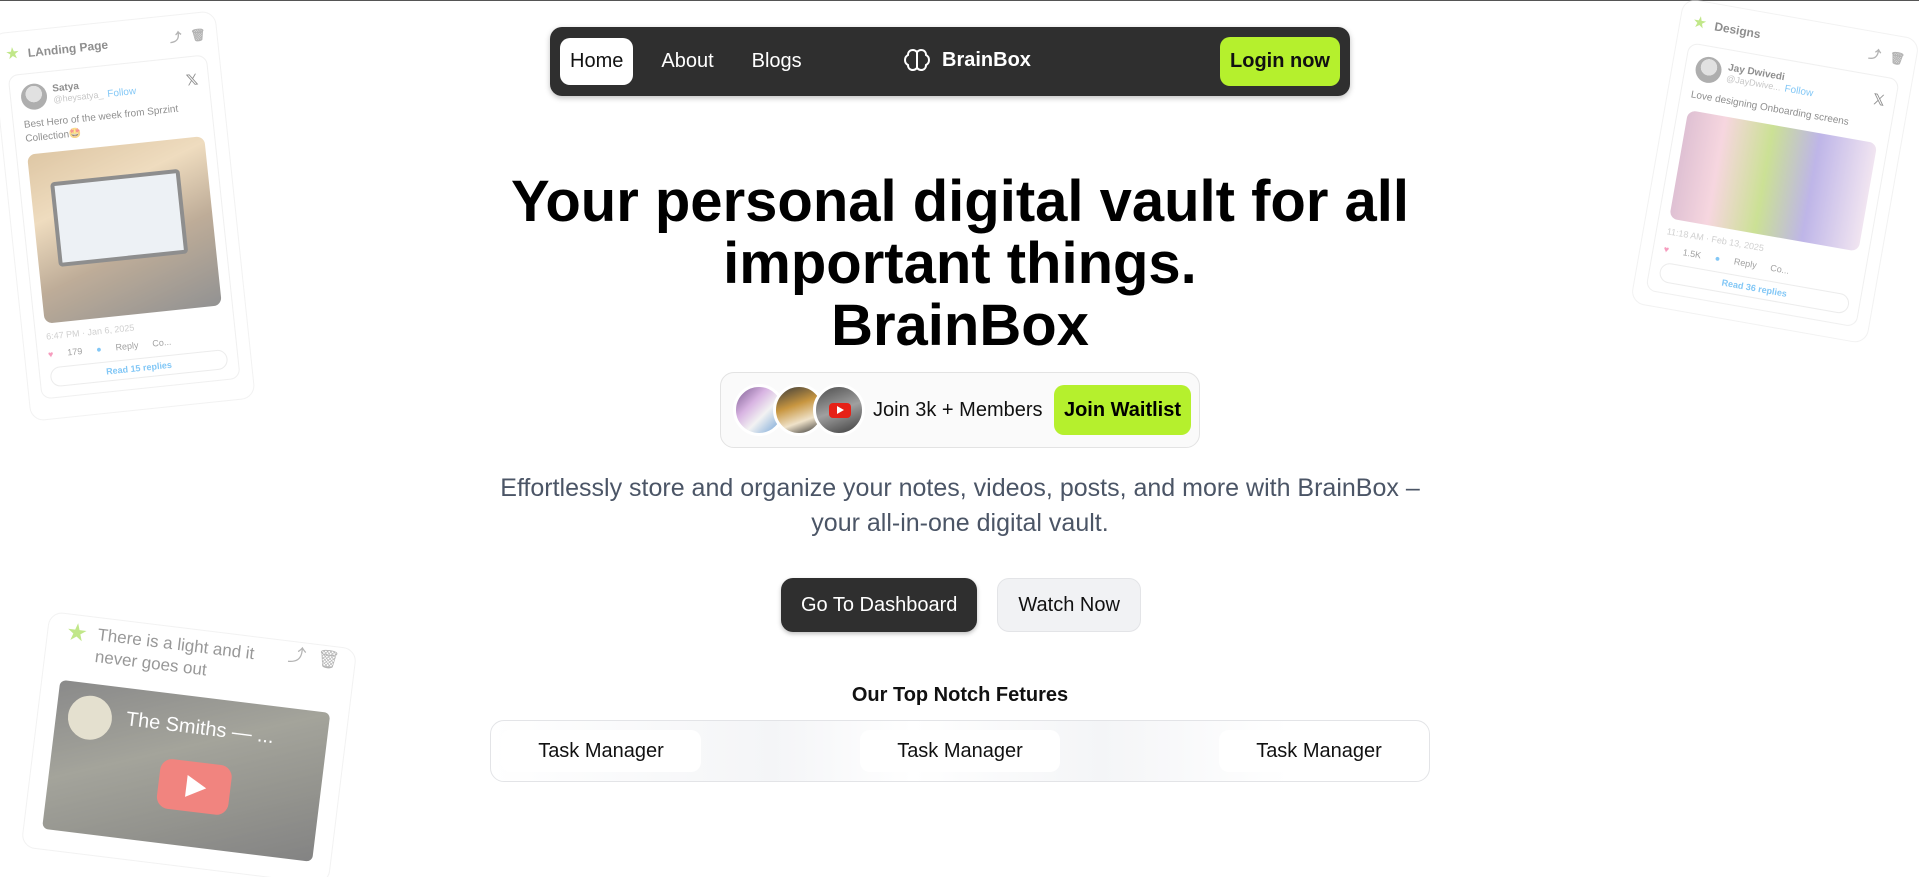 The width and height of the screenshot is (1919, 877). I want to click on hero-title-line-1: Your personal digital vault for all, so click(960, 201).